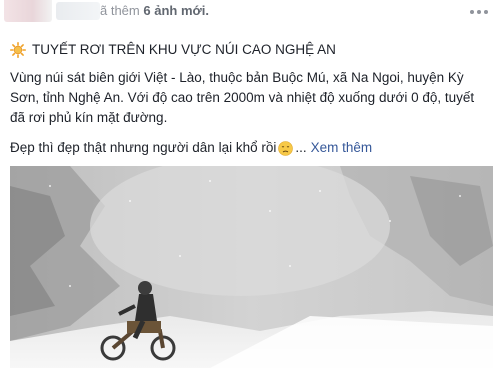 The height and width of the screenshot is (368, 503). I want to click on post-title-line: TUYẾT RƠI TRÊN KHU VỰC NÚI CAO NGHỆ AN, so click(250, 50).